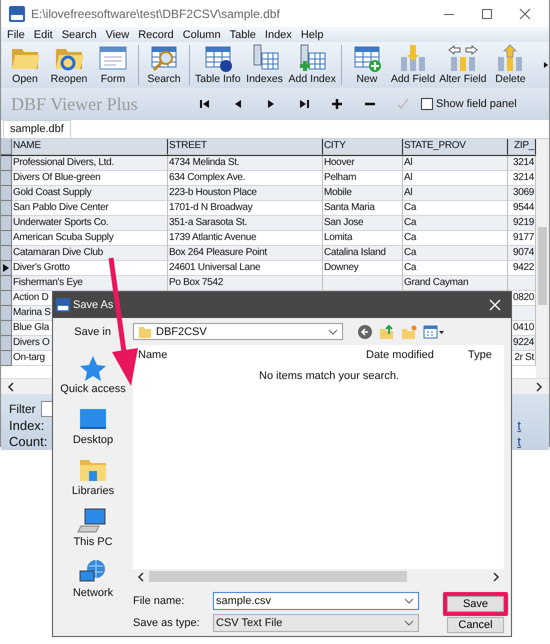 The image size is (550, 644). I want to click on place-item: Desktop, so click(93, 427).